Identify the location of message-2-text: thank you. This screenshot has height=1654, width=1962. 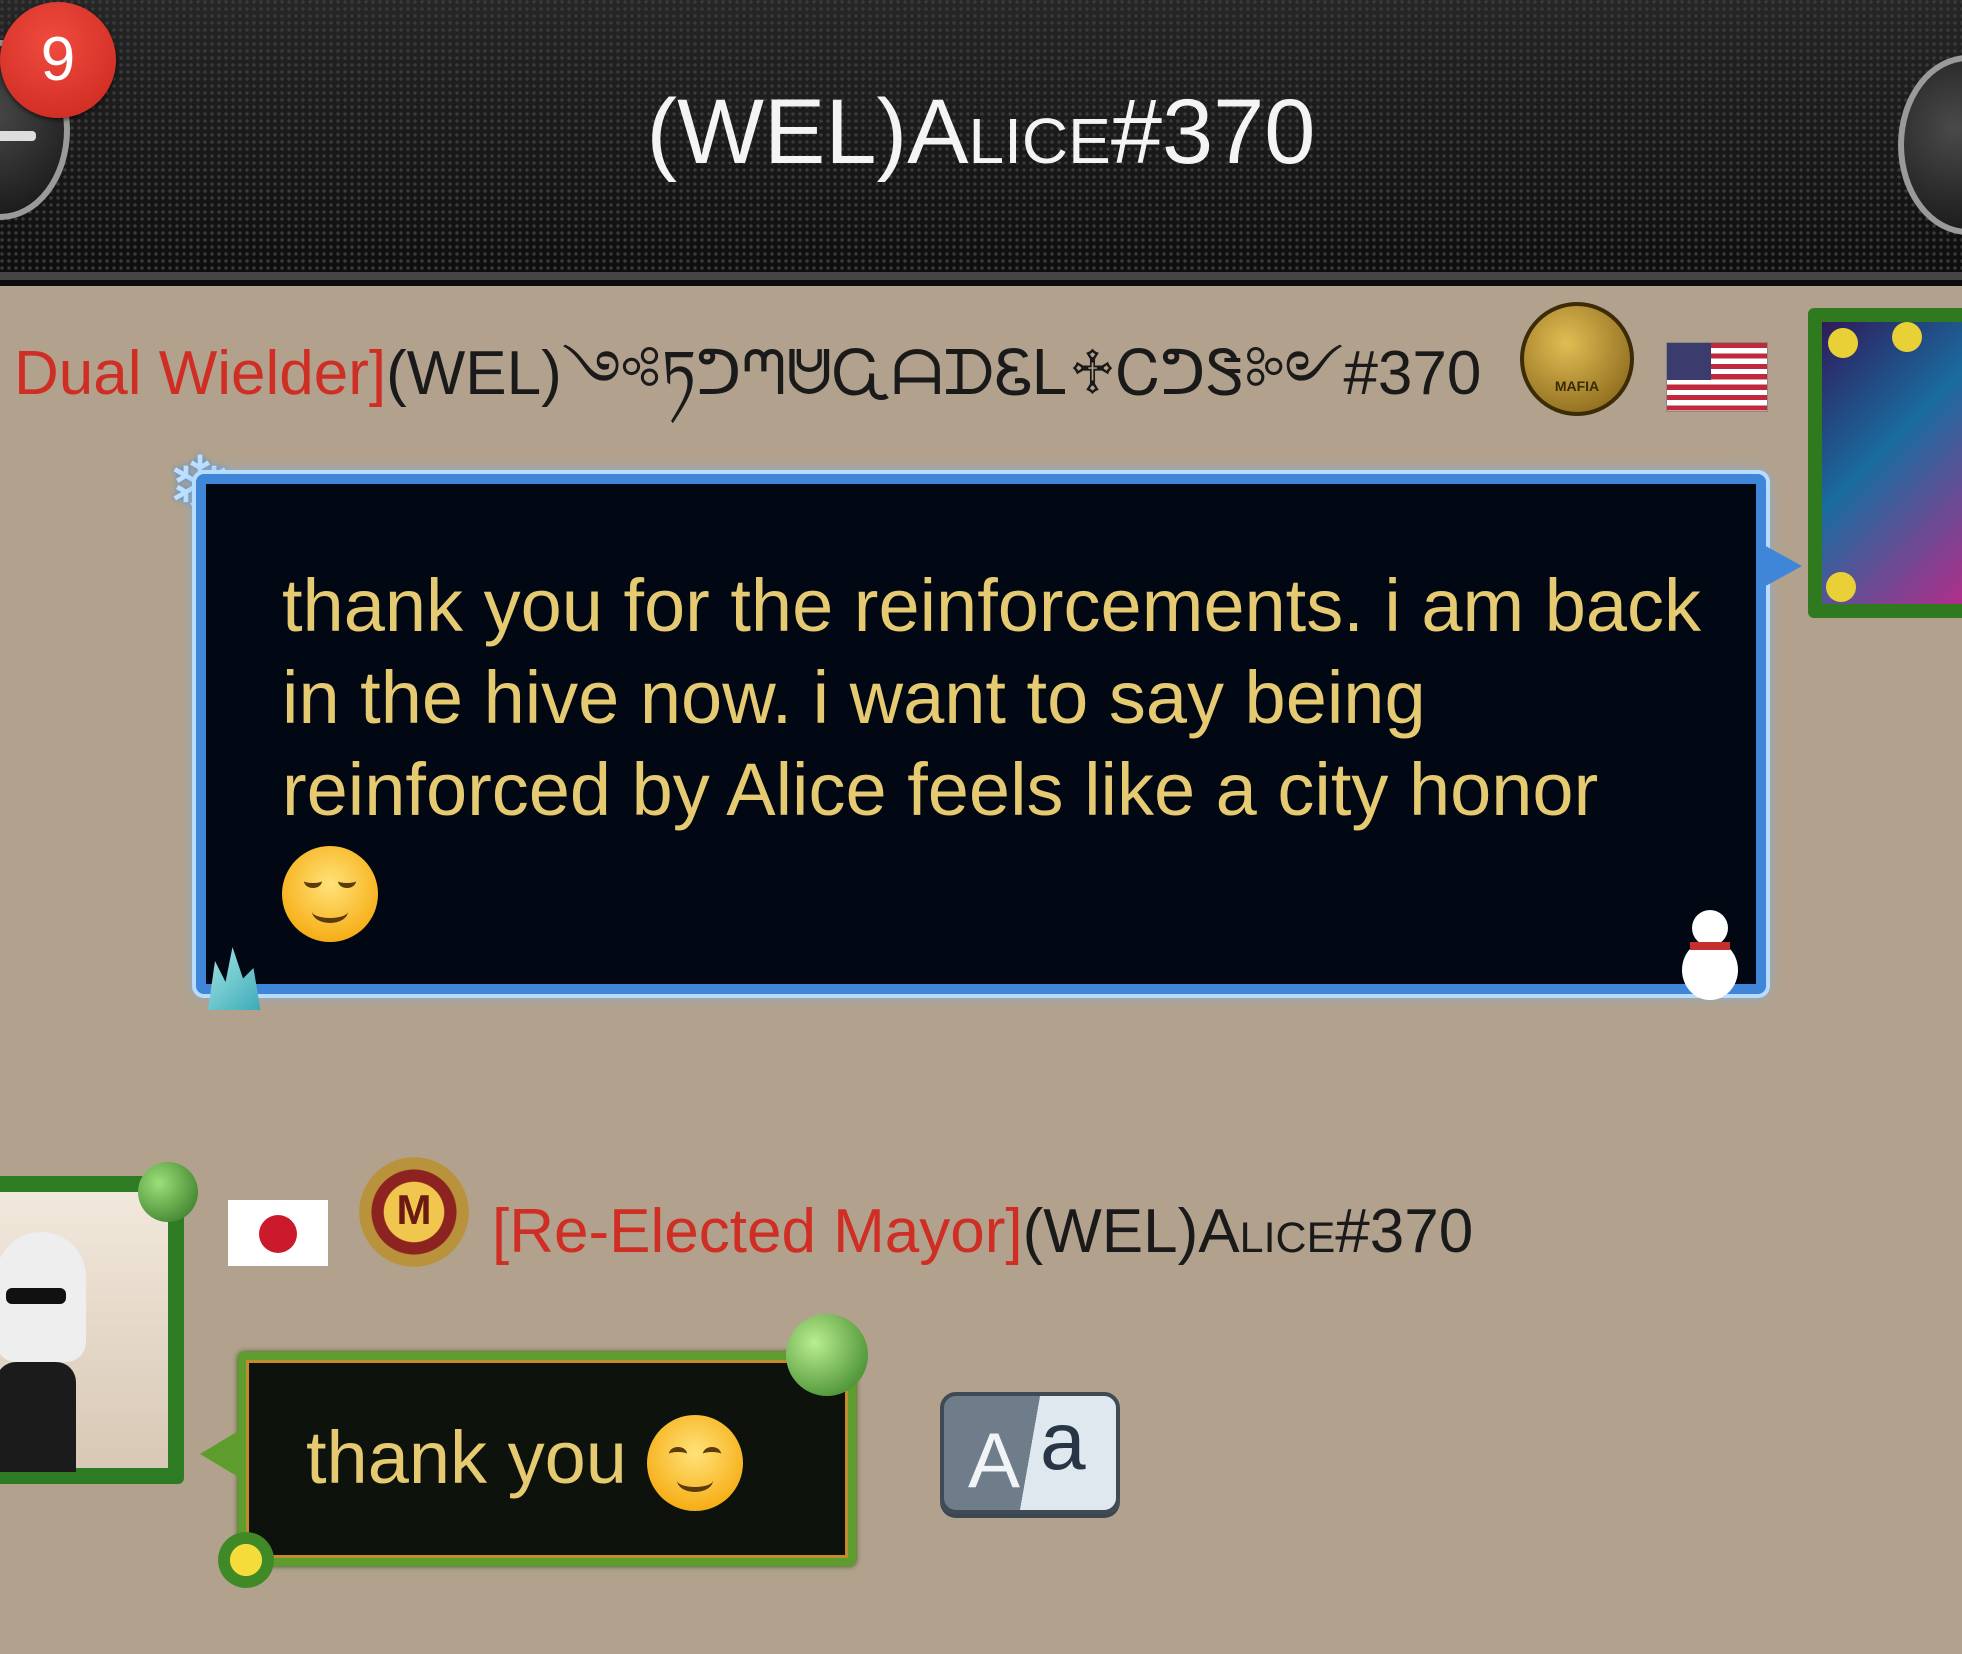
(466, 1457).